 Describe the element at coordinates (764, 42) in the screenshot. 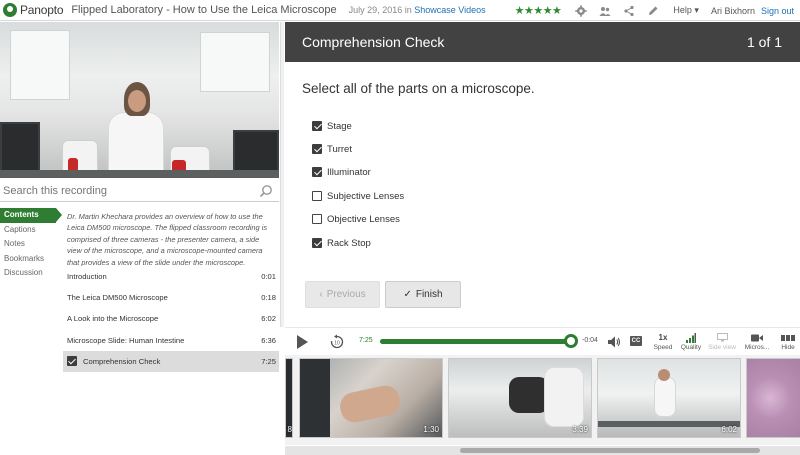

I see `quiz-page-count: 1 of 1` at that location.